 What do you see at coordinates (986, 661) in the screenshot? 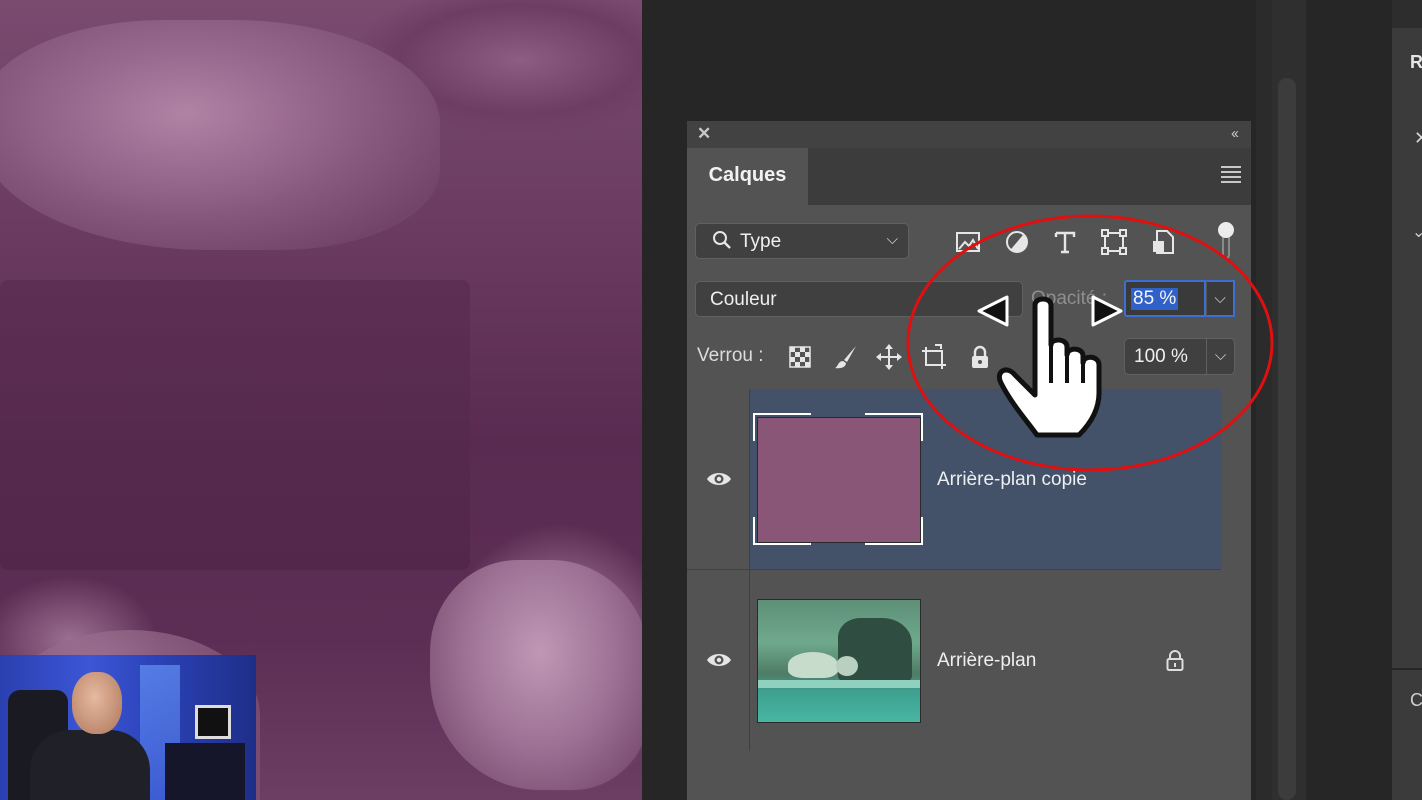
I see `layer-name: Arrière-plan` at bounding box center [986, 661].